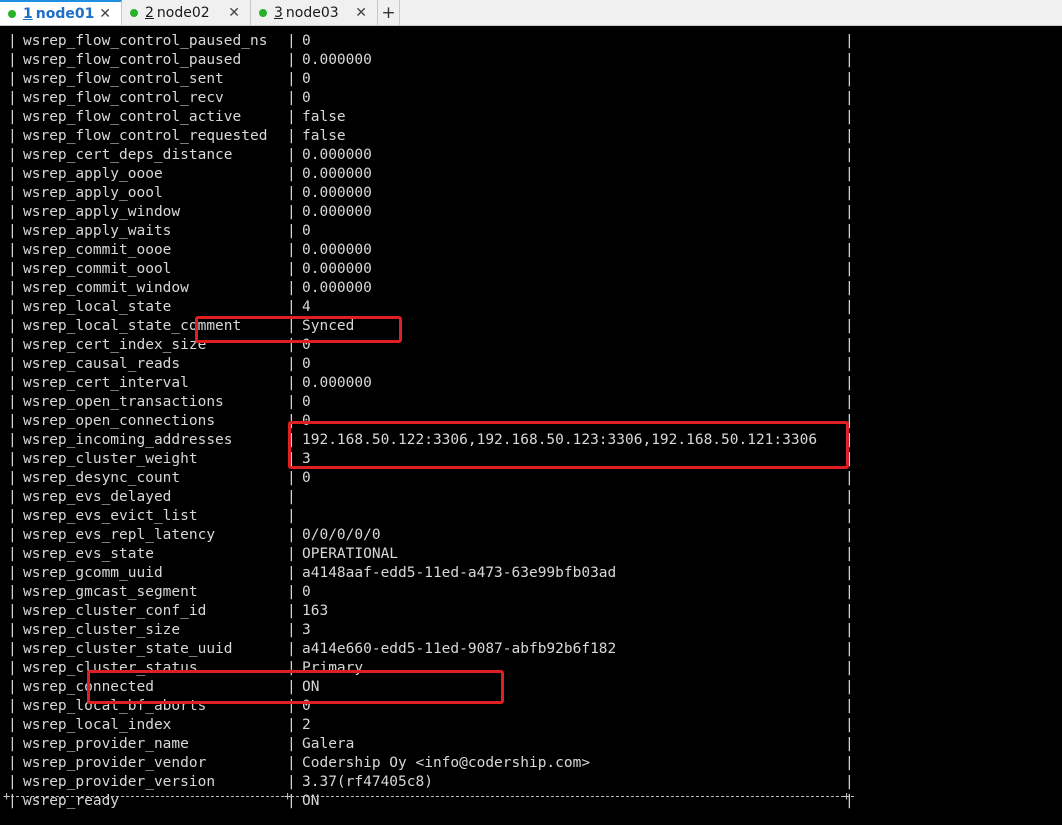  I want to click on status-row: | wsrep_apply_oooe | 0.000000 |, so click(531, 174).